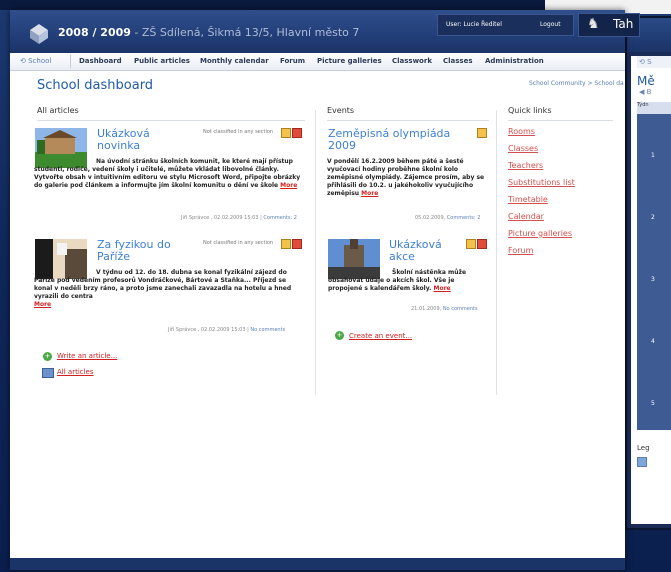 This screenshot has height=572, width=671. I want to click on nav-item-public-articles: Public articles, so click(162, 61).